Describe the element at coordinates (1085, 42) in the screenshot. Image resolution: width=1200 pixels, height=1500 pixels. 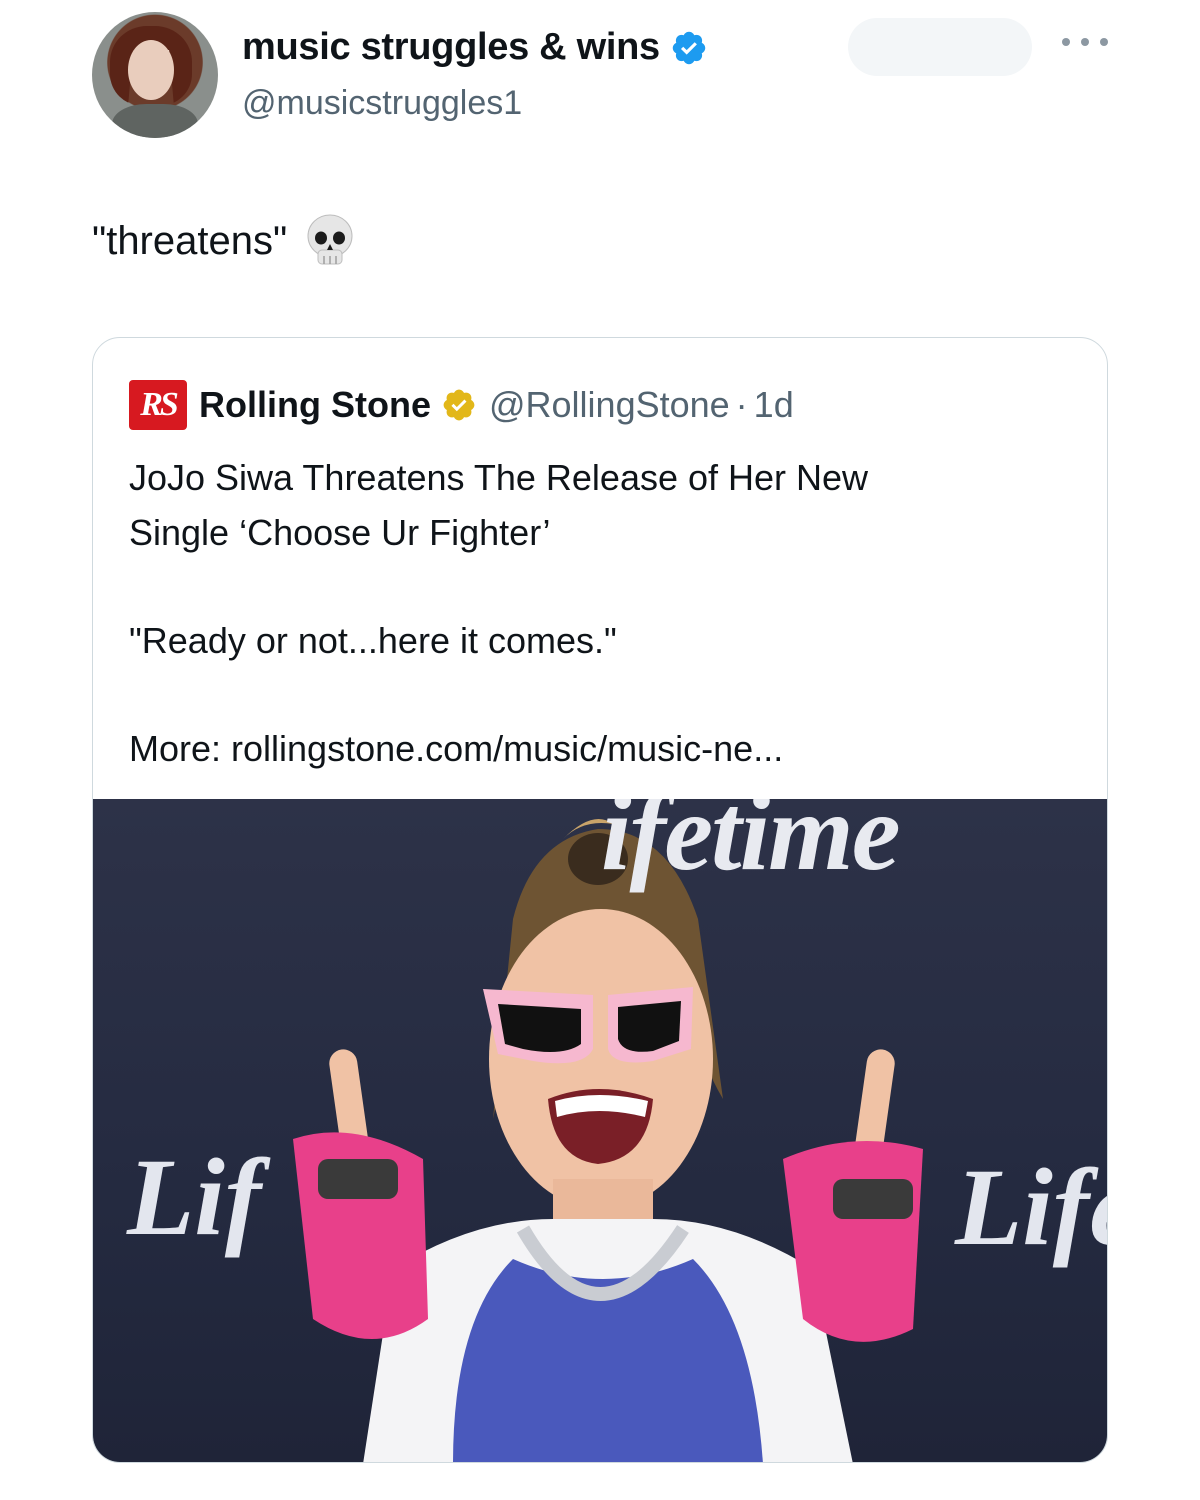
I see `more-options-icon` at that location.